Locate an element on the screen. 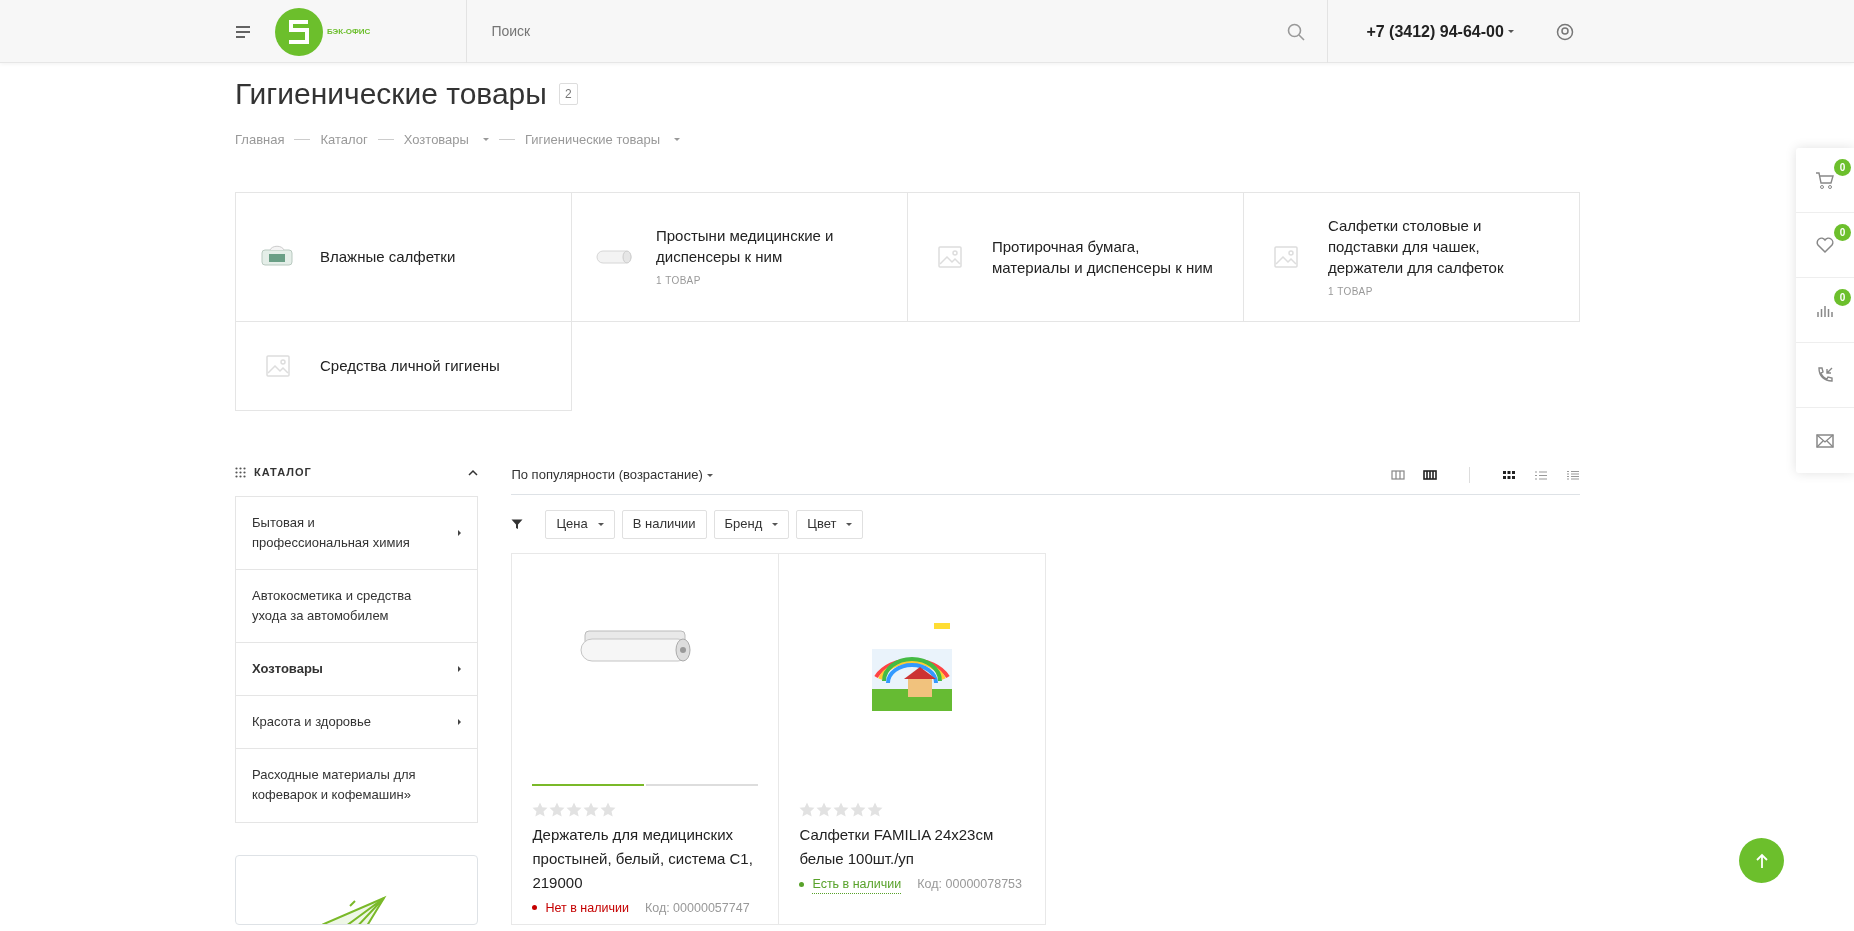  columns-view-icon is located at coordinates (1430, 475).